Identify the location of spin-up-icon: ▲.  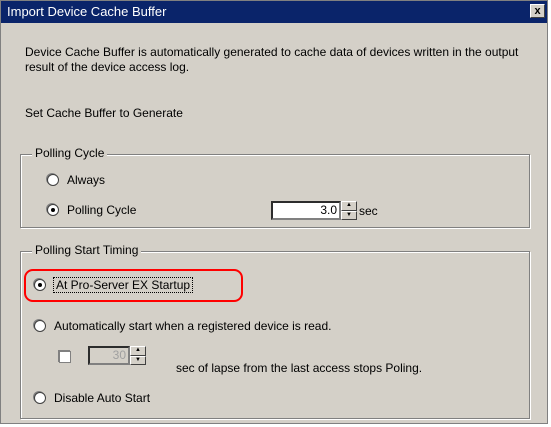
(349, 206).